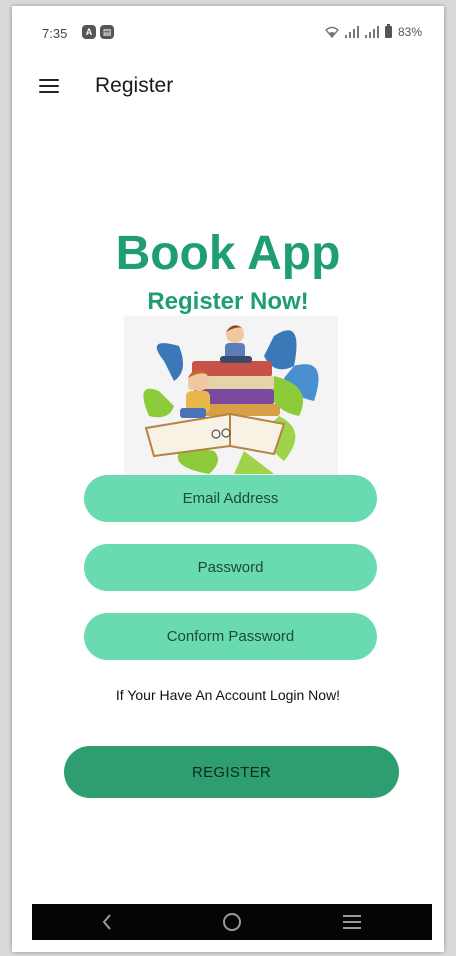 The height and width of the screenshot is (956, 456). I want to click on register-button: REGISTER, so click(231, 772).